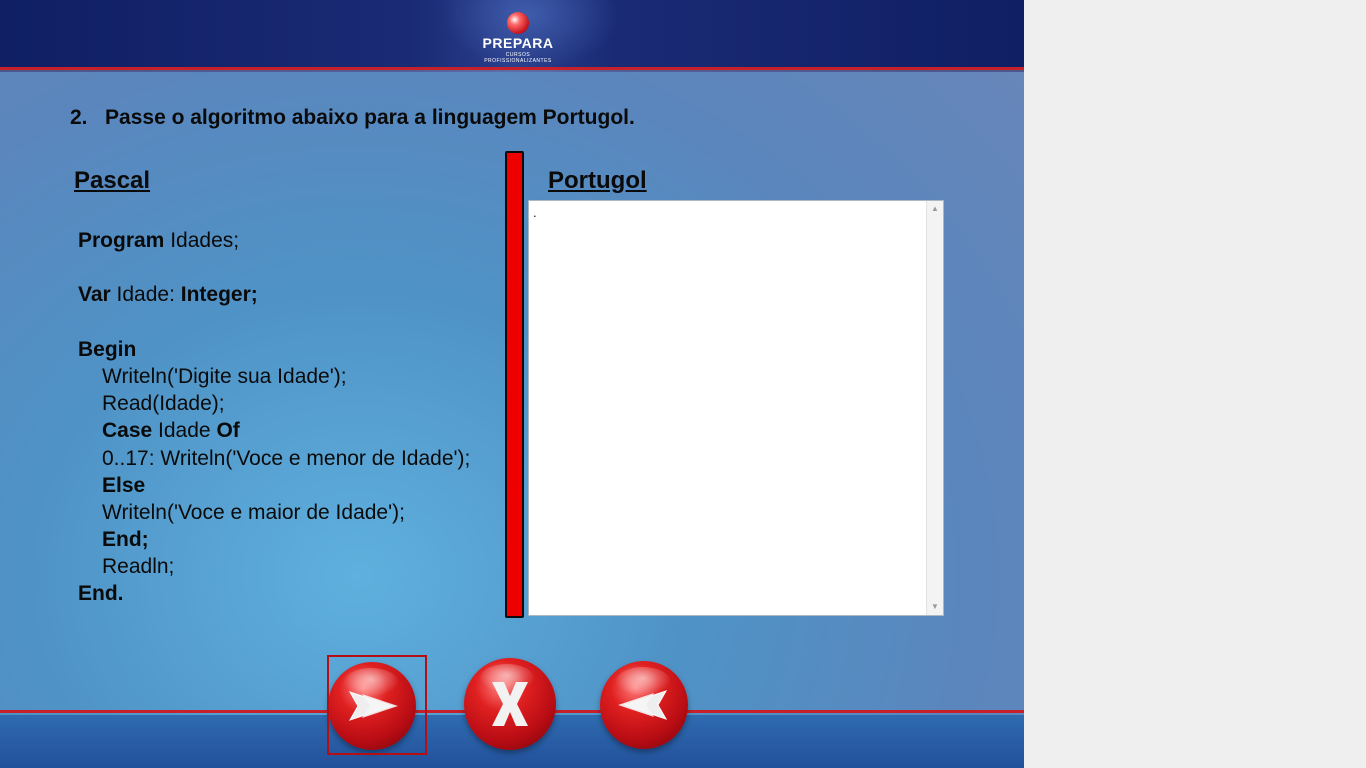  Describe the element at coordinates (184, 431) in the screenshot. I see `case-variable: Idade` at that location.